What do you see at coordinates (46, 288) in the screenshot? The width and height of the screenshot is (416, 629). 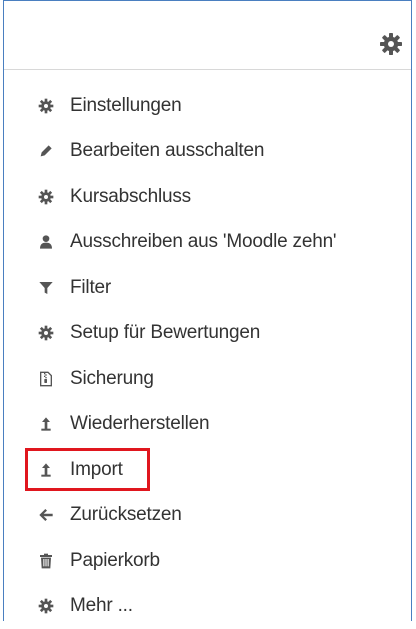 I see `filter-icon` at bounding box center [46, 288].